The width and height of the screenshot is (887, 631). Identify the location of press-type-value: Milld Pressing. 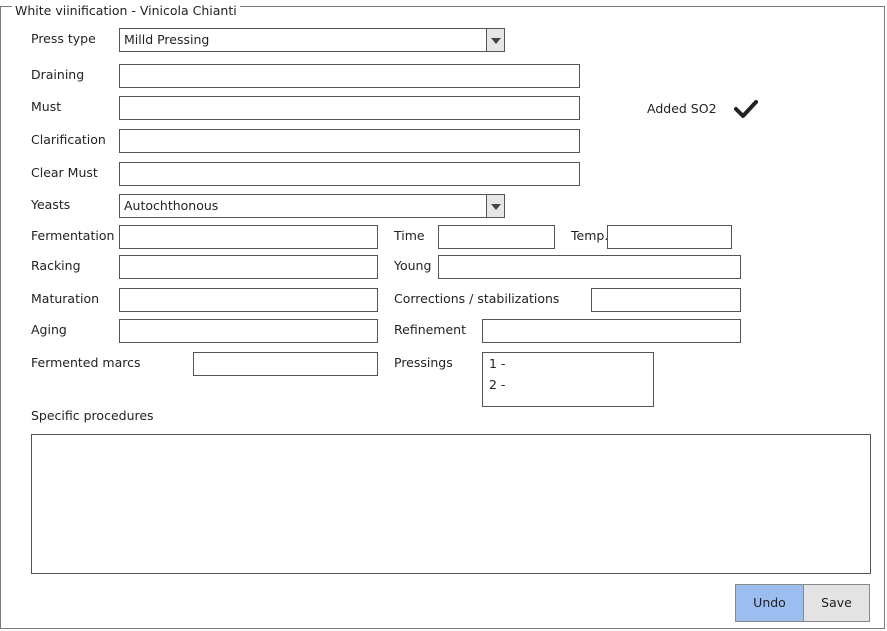
(167, 39).